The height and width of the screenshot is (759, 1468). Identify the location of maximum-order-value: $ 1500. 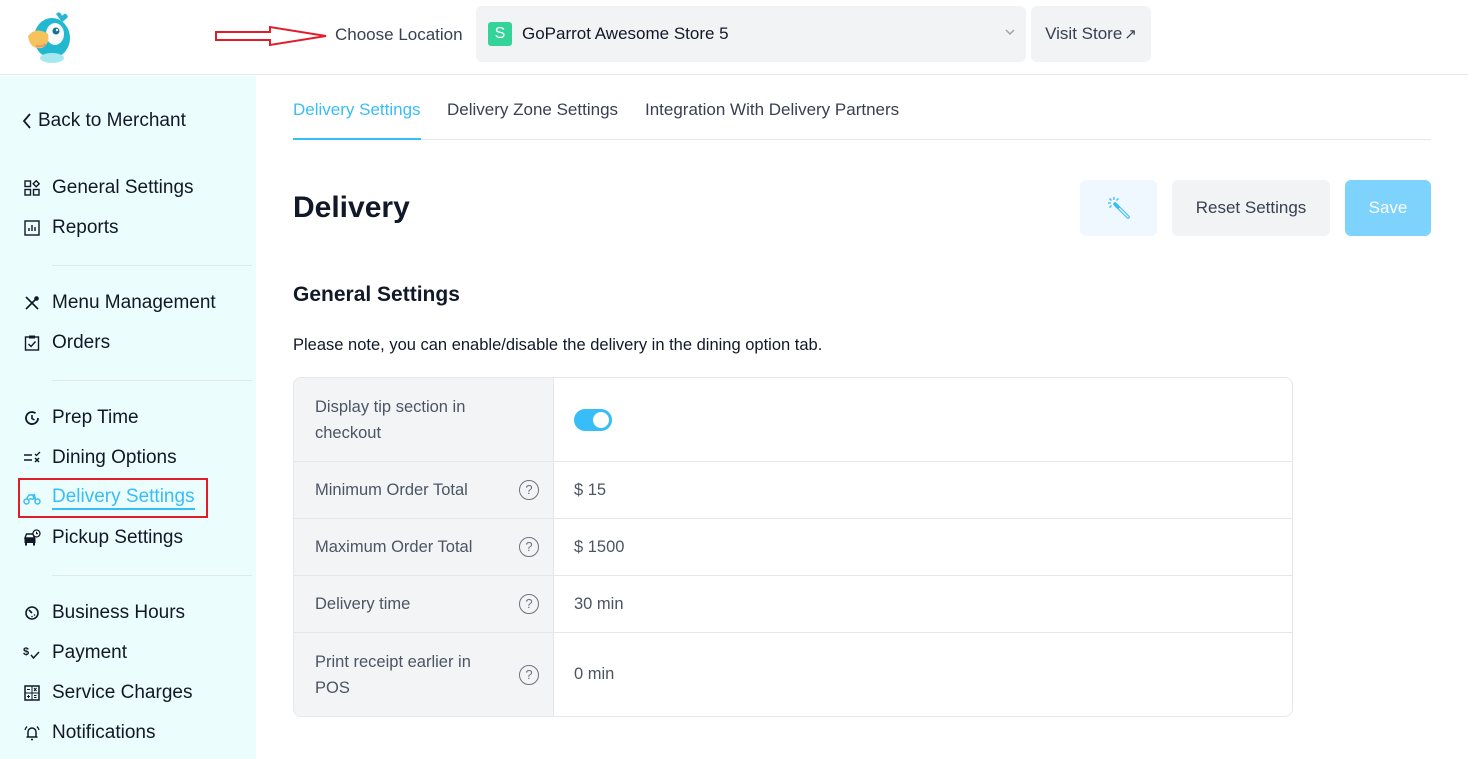
(923, 547).